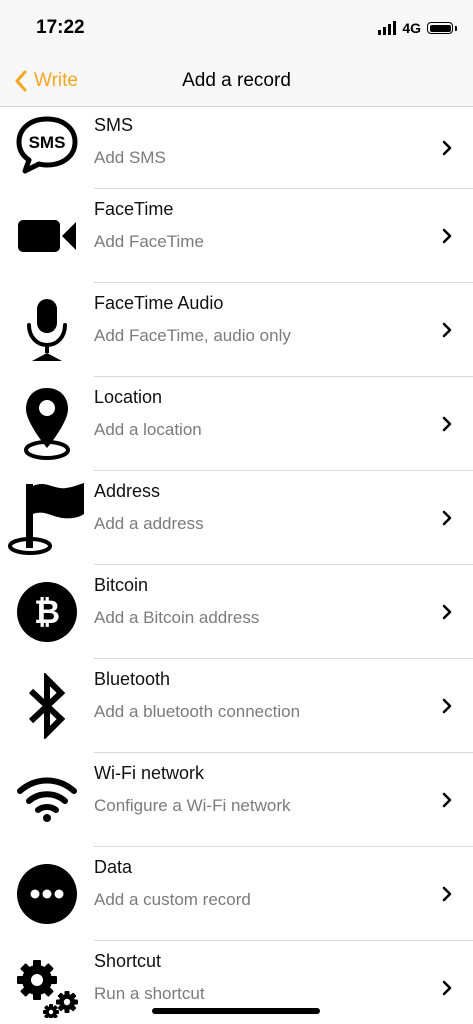 This screenshot has width=473, height=1024. What do you see at coordinates (121, 585) in the screenshot?
I see `record-title: Bitcoin` at bounding box center [121, 585].